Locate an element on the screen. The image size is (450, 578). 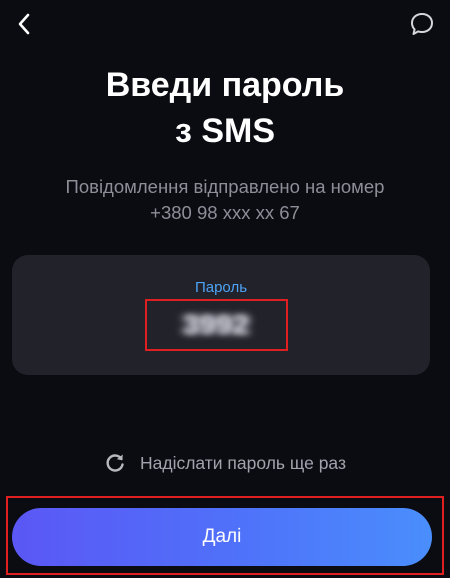
chat-button is located at coordinates (422, 24).